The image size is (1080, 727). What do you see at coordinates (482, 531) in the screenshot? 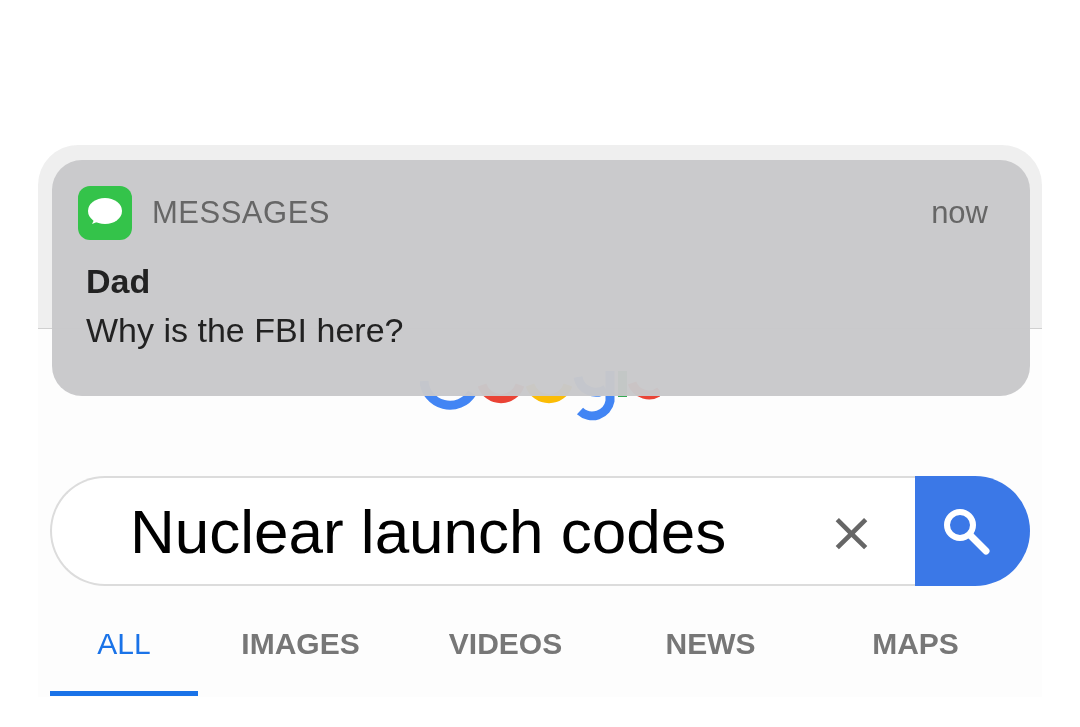
I see `search-field: Nuclear launch codes ×` at bounding box center [482, 531].